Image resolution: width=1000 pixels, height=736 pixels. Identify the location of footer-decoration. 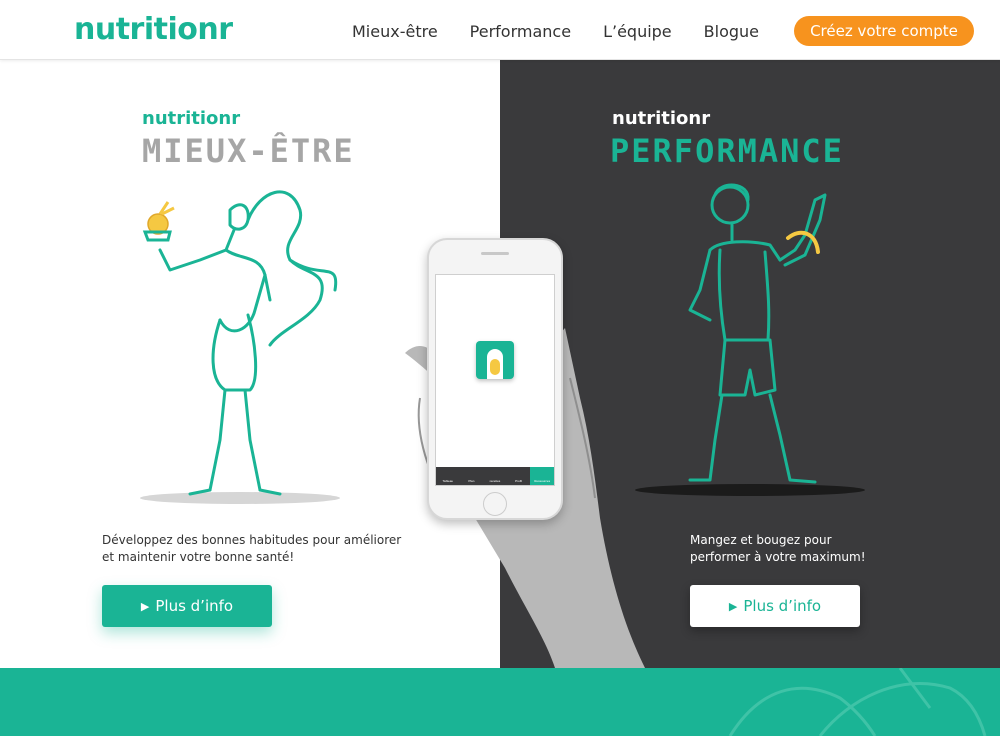
(857, 702).